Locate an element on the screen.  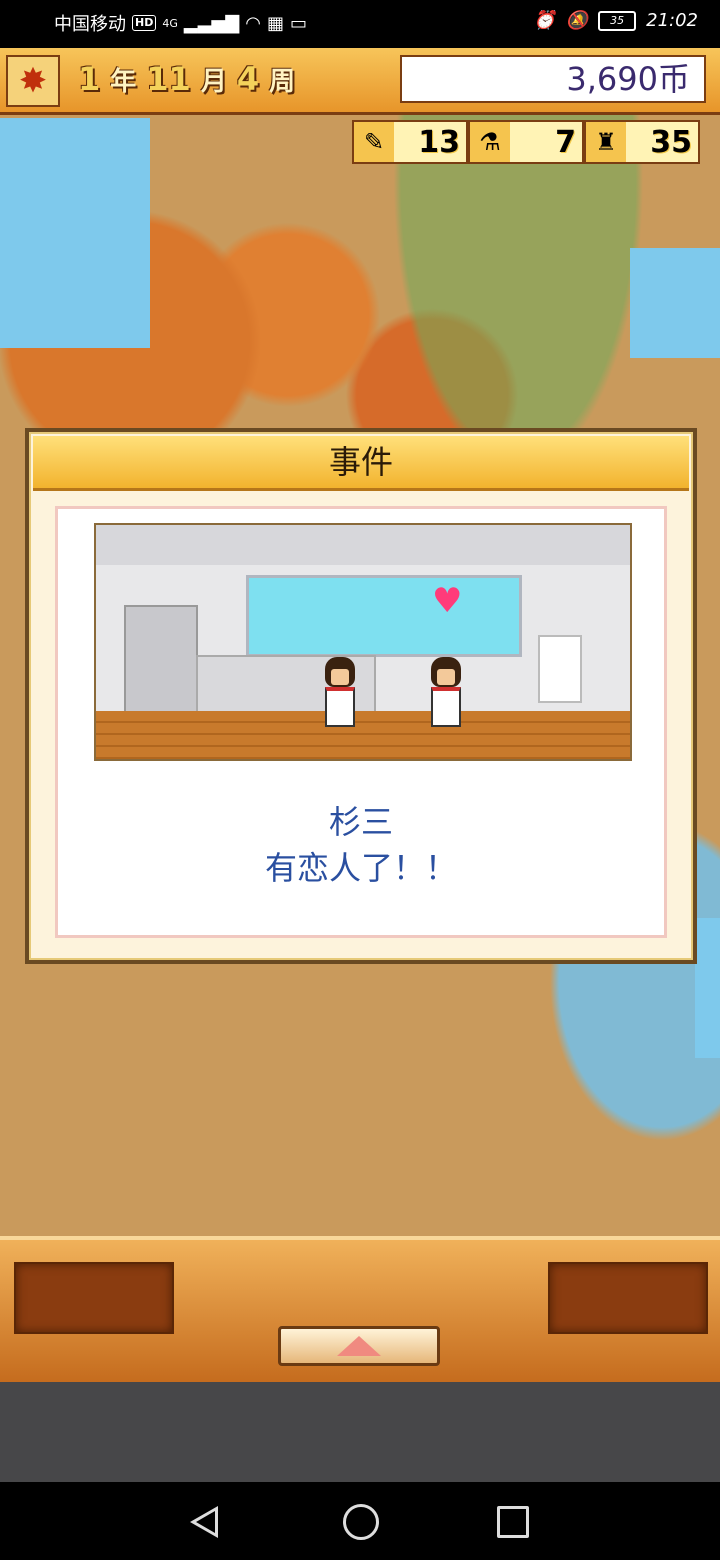
back-icon is located at coordinates (204, 1522).